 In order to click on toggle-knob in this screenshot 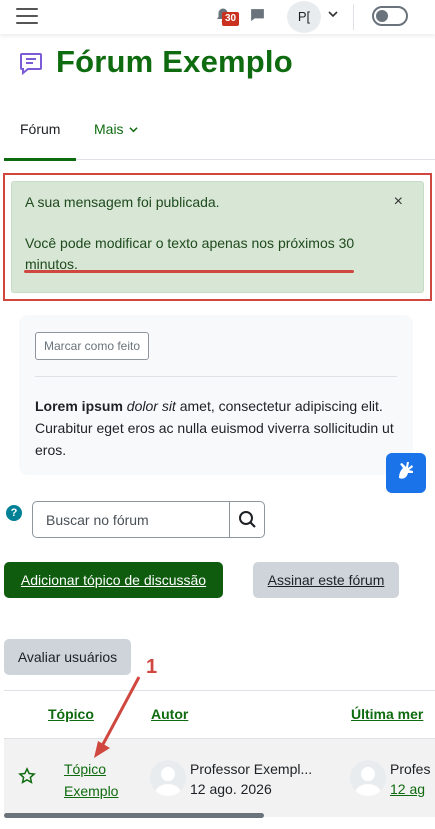, I will do `click(382, 16)`.